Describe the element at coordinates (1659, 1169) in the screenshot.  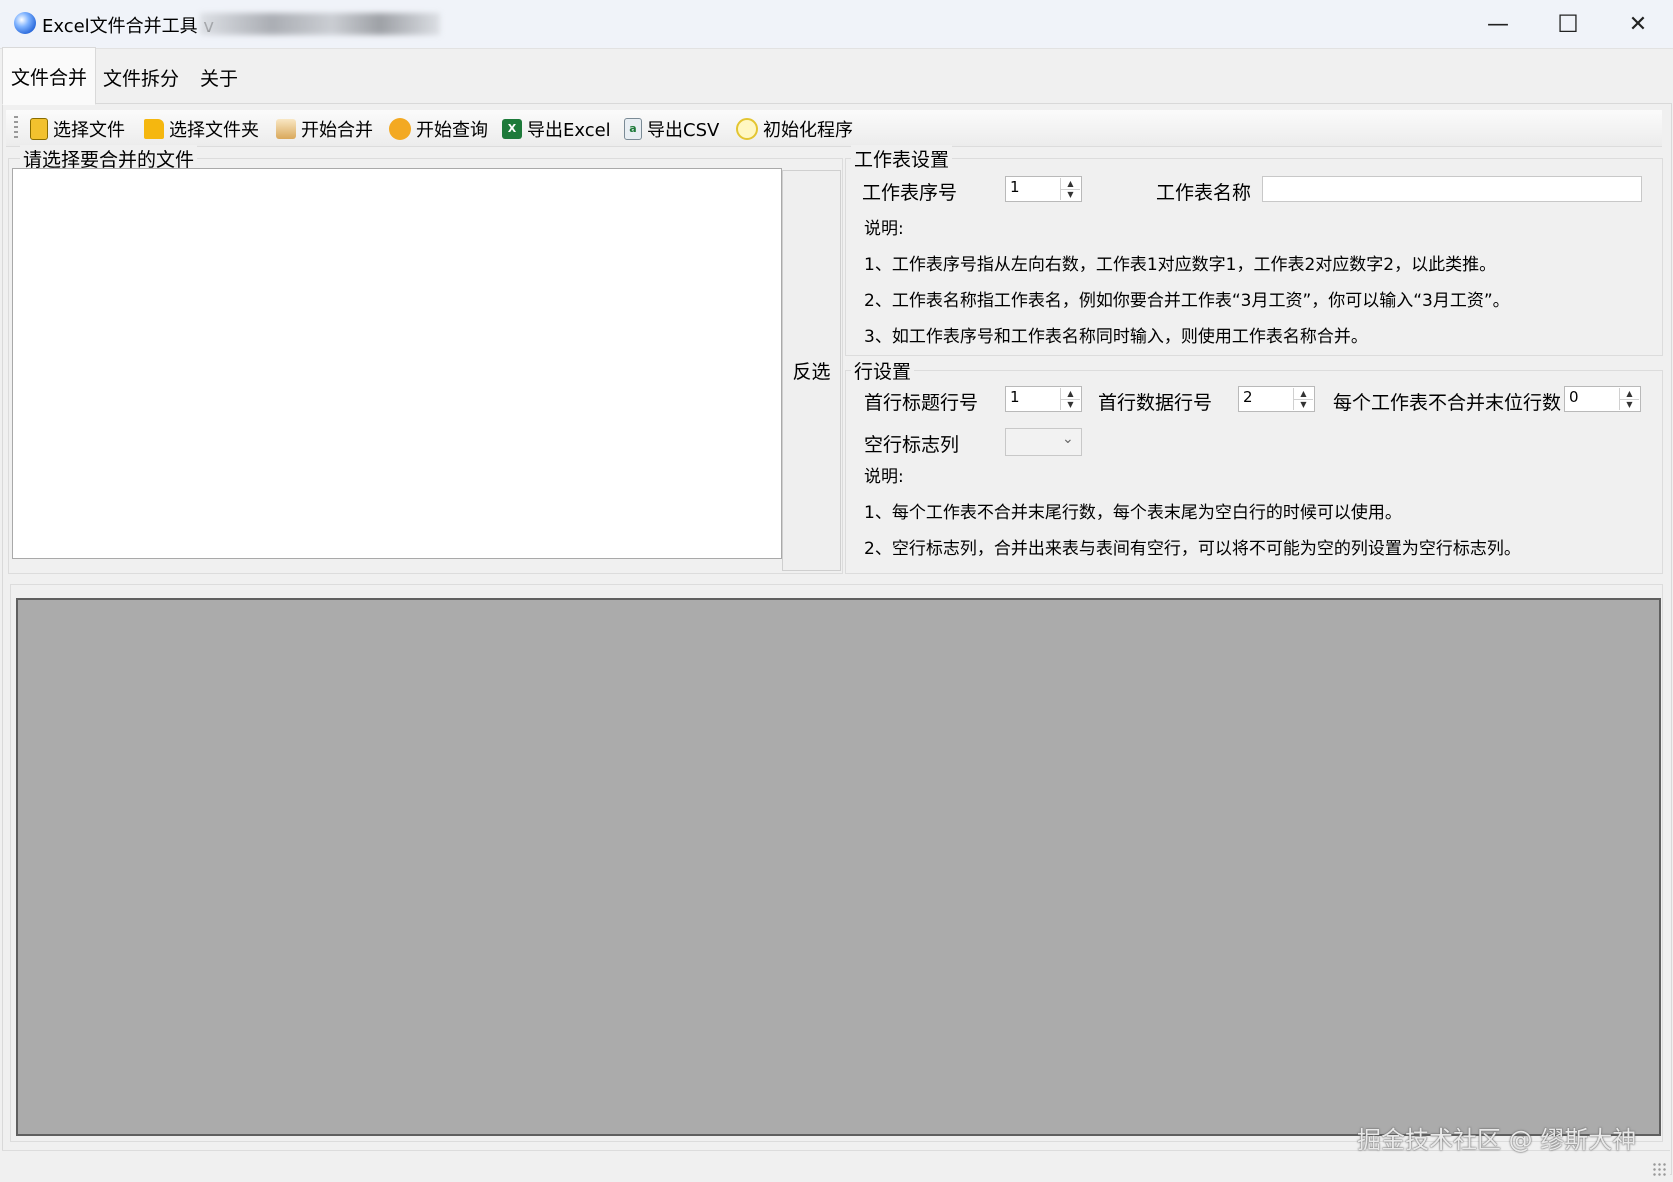
I see `resize-grip-icon` at that location.